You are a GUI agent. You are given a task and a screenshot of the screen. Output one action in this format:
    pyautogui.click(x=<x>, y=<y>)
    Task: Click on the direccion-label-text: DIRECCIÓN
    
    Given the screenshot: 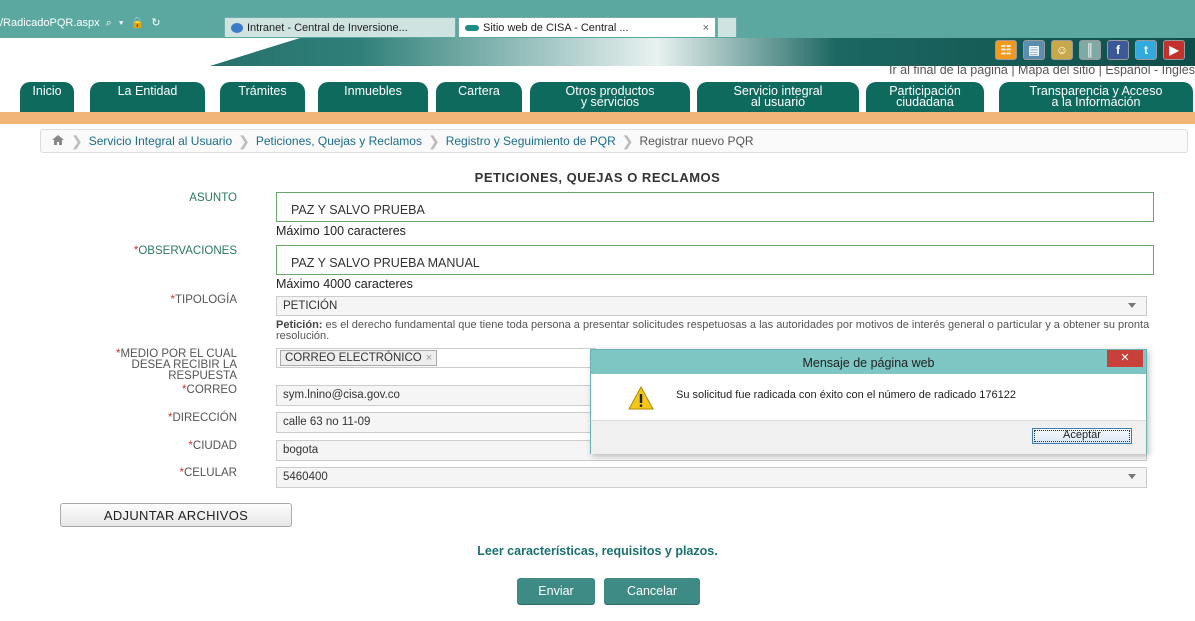 What is the action you would take?
    pyautogui.click(x=204, y=418)
    